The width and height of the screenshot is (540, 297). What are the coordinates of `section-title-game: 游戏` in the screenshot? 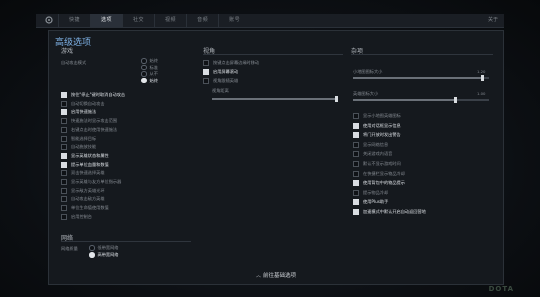 It's located at (67, 51).